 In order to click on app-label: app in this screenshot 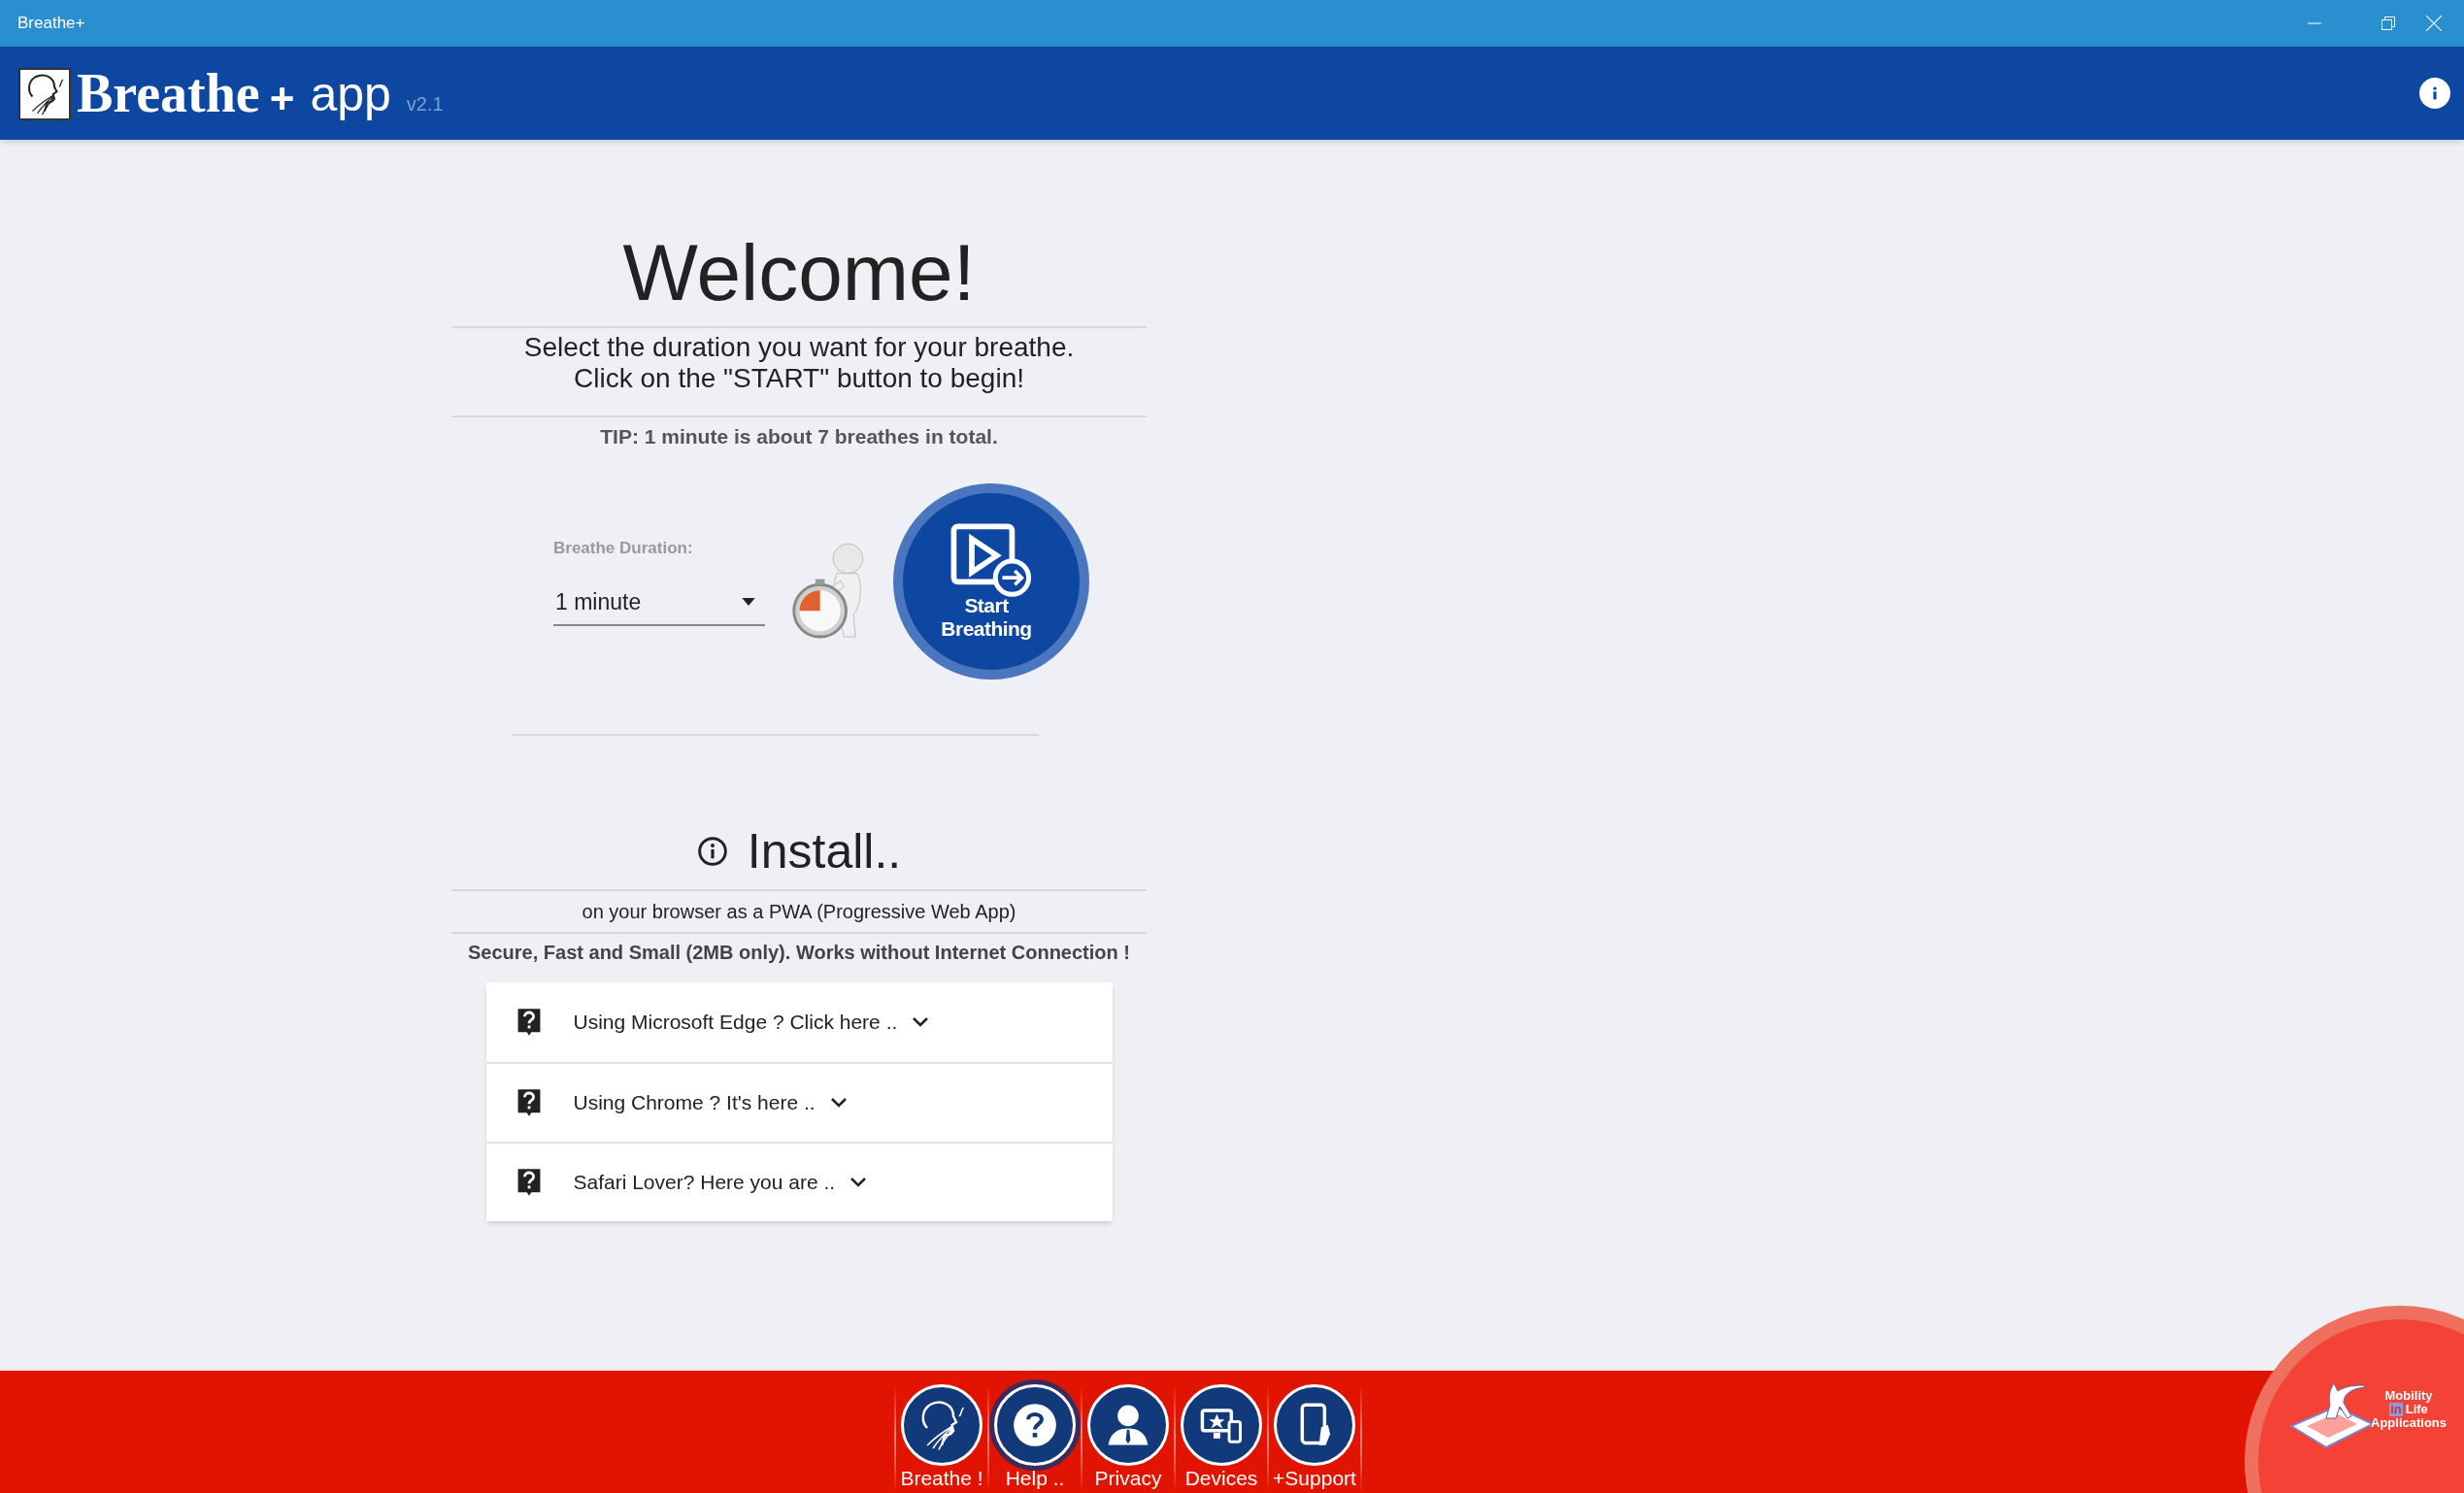, I will do `click(350, 94)`.